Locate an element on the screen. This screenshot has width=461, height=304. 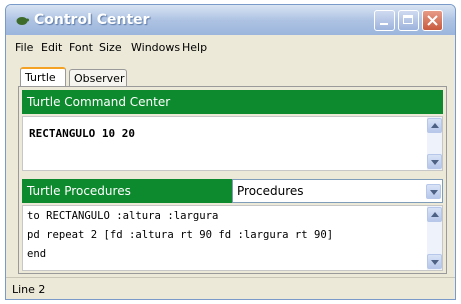
close-button is located at coordinates (432, 20).